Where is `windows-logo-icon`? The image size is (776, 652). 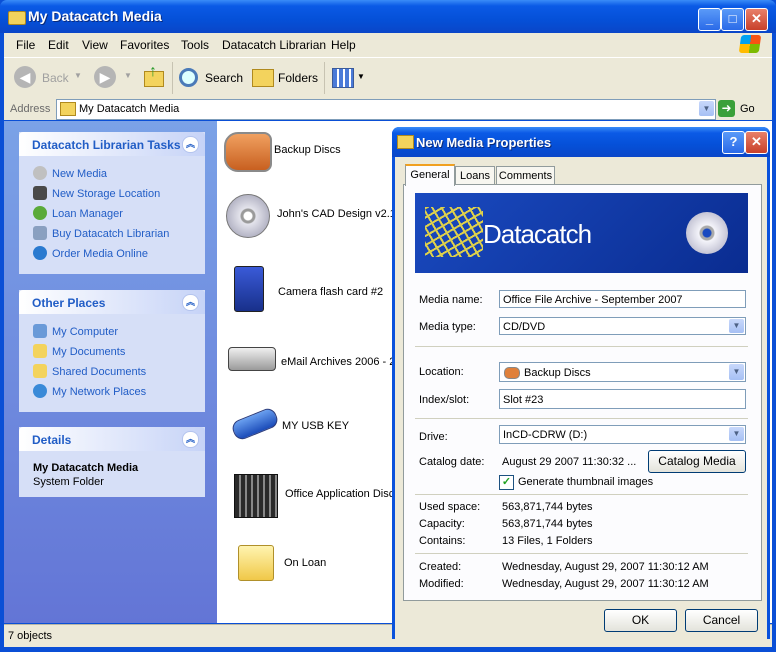 windows-logo-icon is located at coordinates (750, 44).